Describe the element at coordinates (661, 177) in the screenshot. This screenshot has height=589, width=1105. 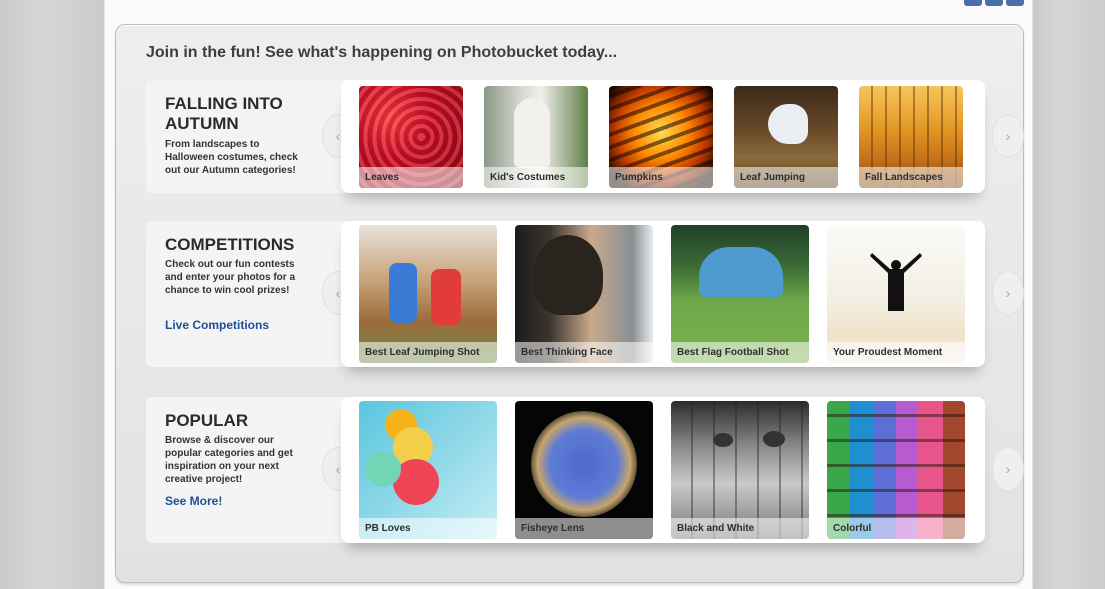
I see `thumbnail-label: Pumpkins` at that location.